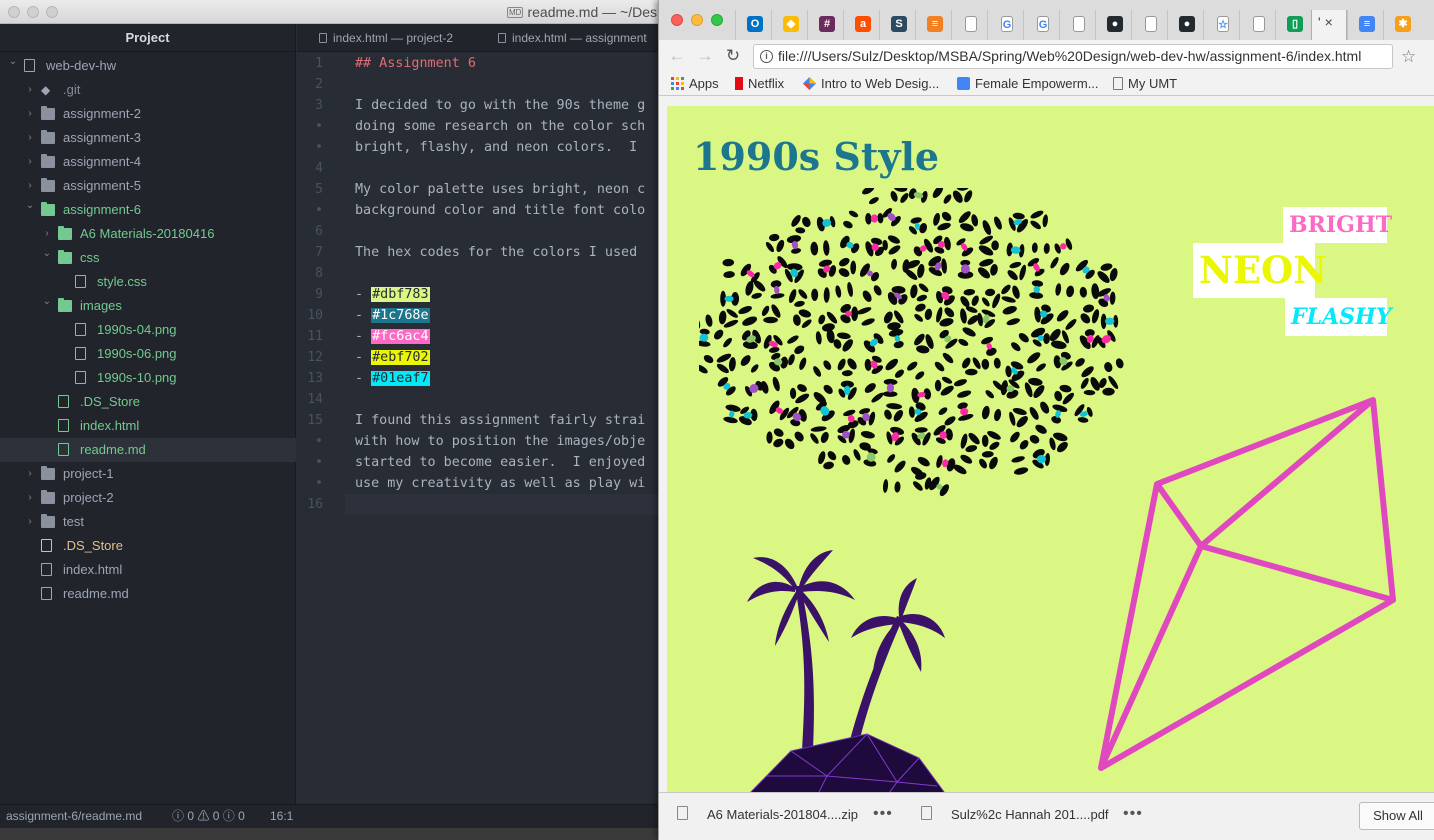  I want to click on line-text: use my creativity as well as play wi, so click(500, 483).